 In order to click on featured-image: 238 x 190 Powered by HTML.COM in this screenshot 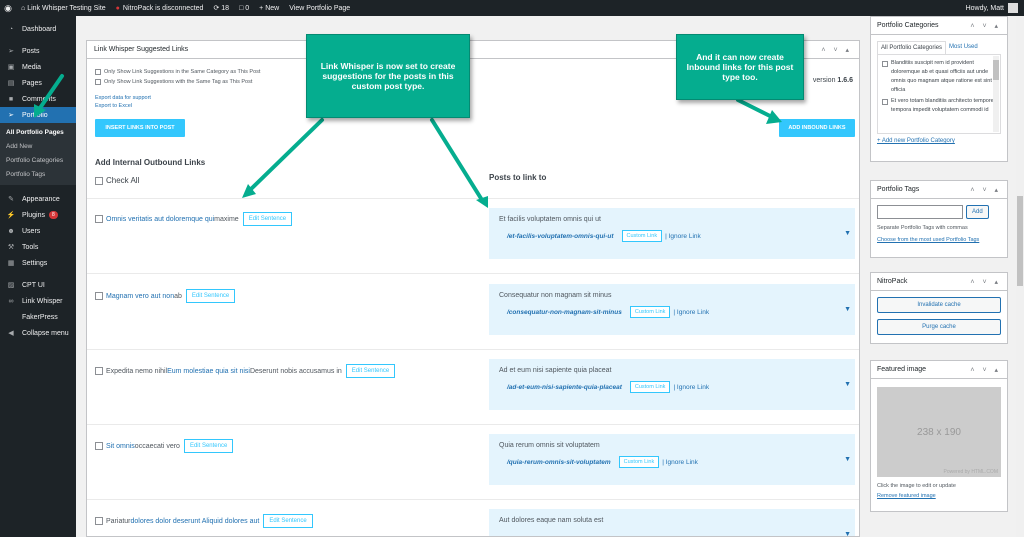, I will do `click(939, 432)`.